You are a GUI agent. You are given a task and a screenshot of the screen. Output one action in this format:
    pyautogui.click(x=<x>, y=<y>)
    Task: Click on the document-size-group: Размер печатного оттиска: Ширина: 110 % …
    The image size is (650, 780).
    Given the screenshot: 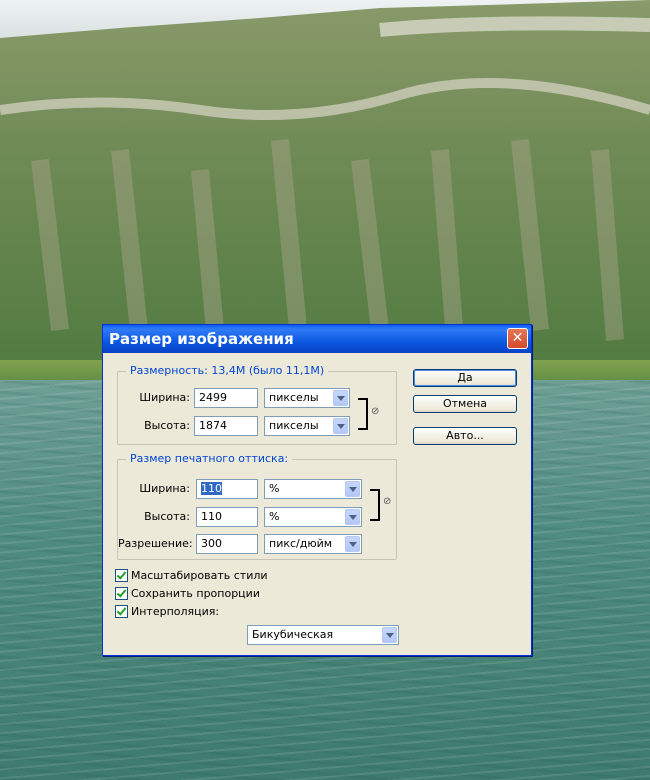 What is the action you would take?
    pyautogui.click(x=257, y=506)
    